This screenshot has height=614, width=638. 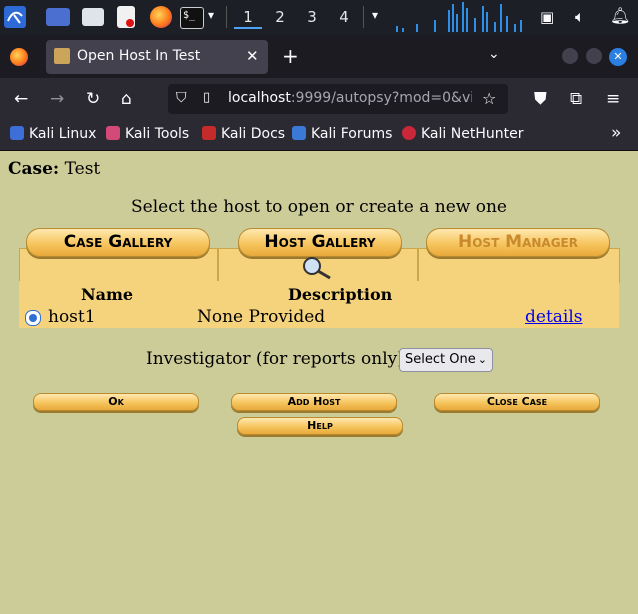 What do you see at coordinates (320, 242) in the screenshot?
I see `tab-host-gallery: Host Gallery` at bounding box center [320, 242].